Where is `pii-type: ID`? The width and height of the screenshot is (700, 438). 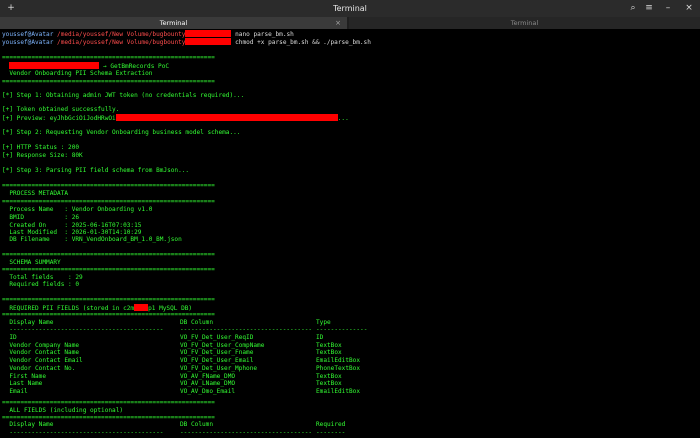
pii-type: ID is located at coordinates (320, 337).